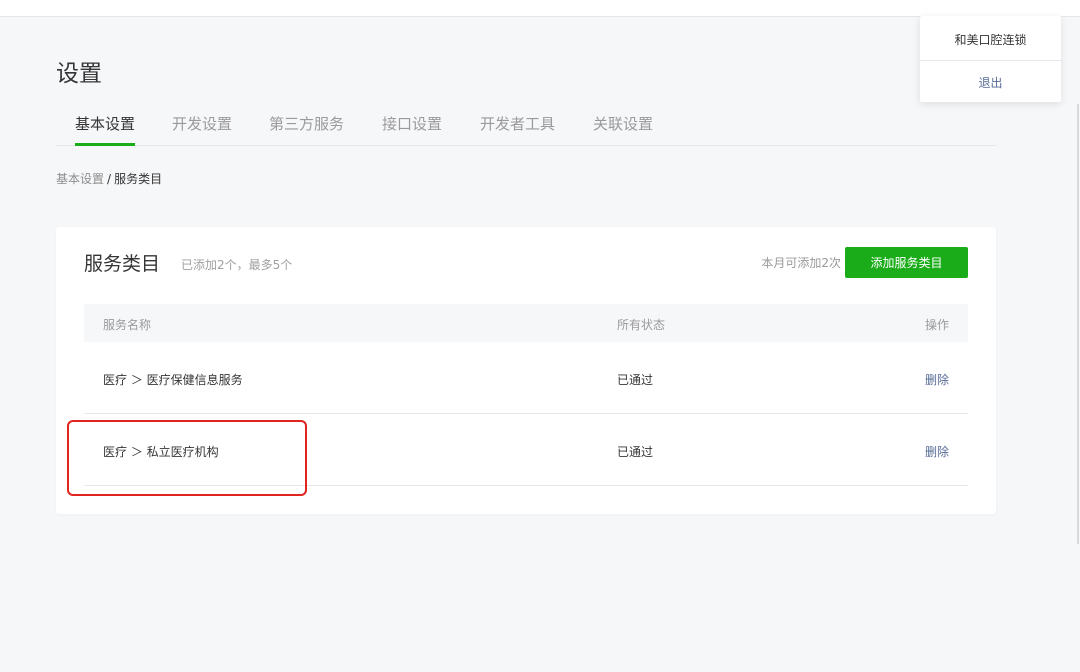 This screenshot has width=1080, height=672. I want to click on top-bar, so click(540, 8).